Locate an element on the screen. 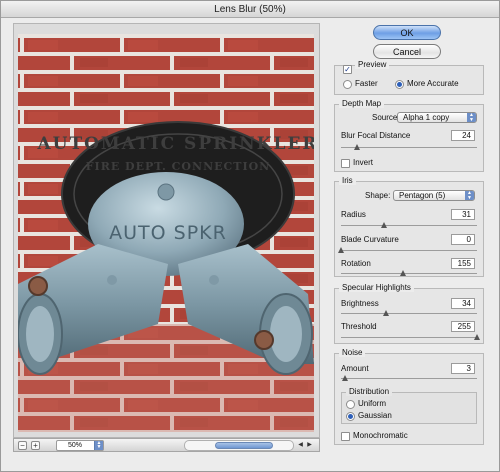 The height and width of the screenshot is (472, 500). amount-knob is located at coordinates (345, 378).